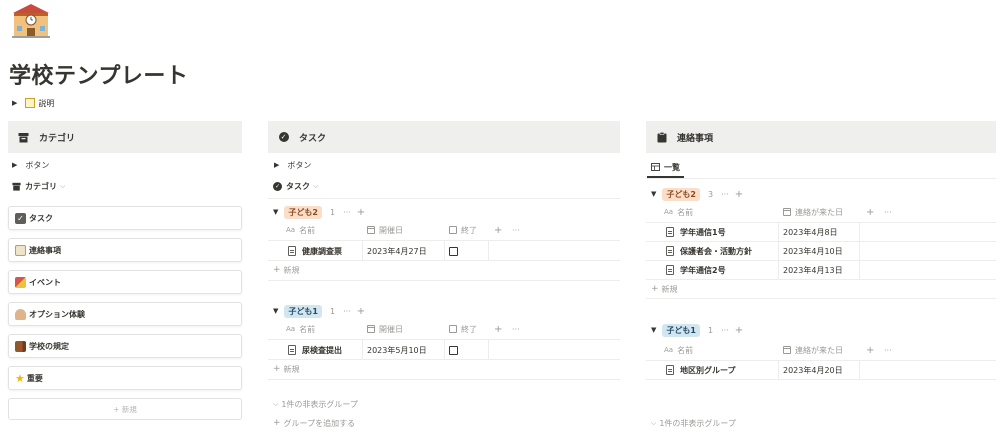 The width and height of the screenshot is (1005, 436). I want to click on card-label: タスク, so click(41, 218).